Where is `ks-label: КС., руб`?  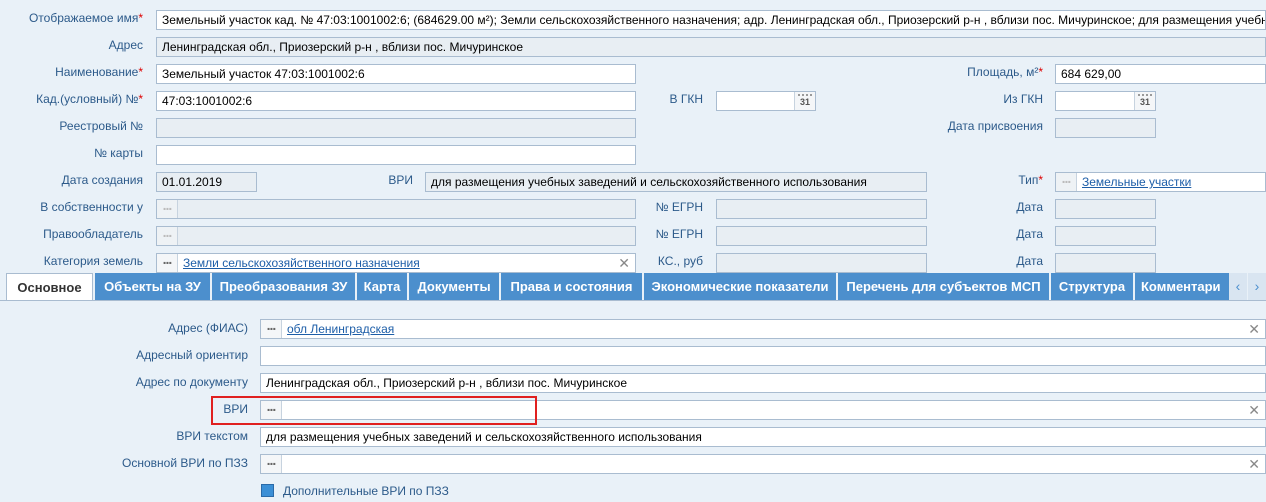 ks-label: КС., руб is located at coordinates (680, 261).